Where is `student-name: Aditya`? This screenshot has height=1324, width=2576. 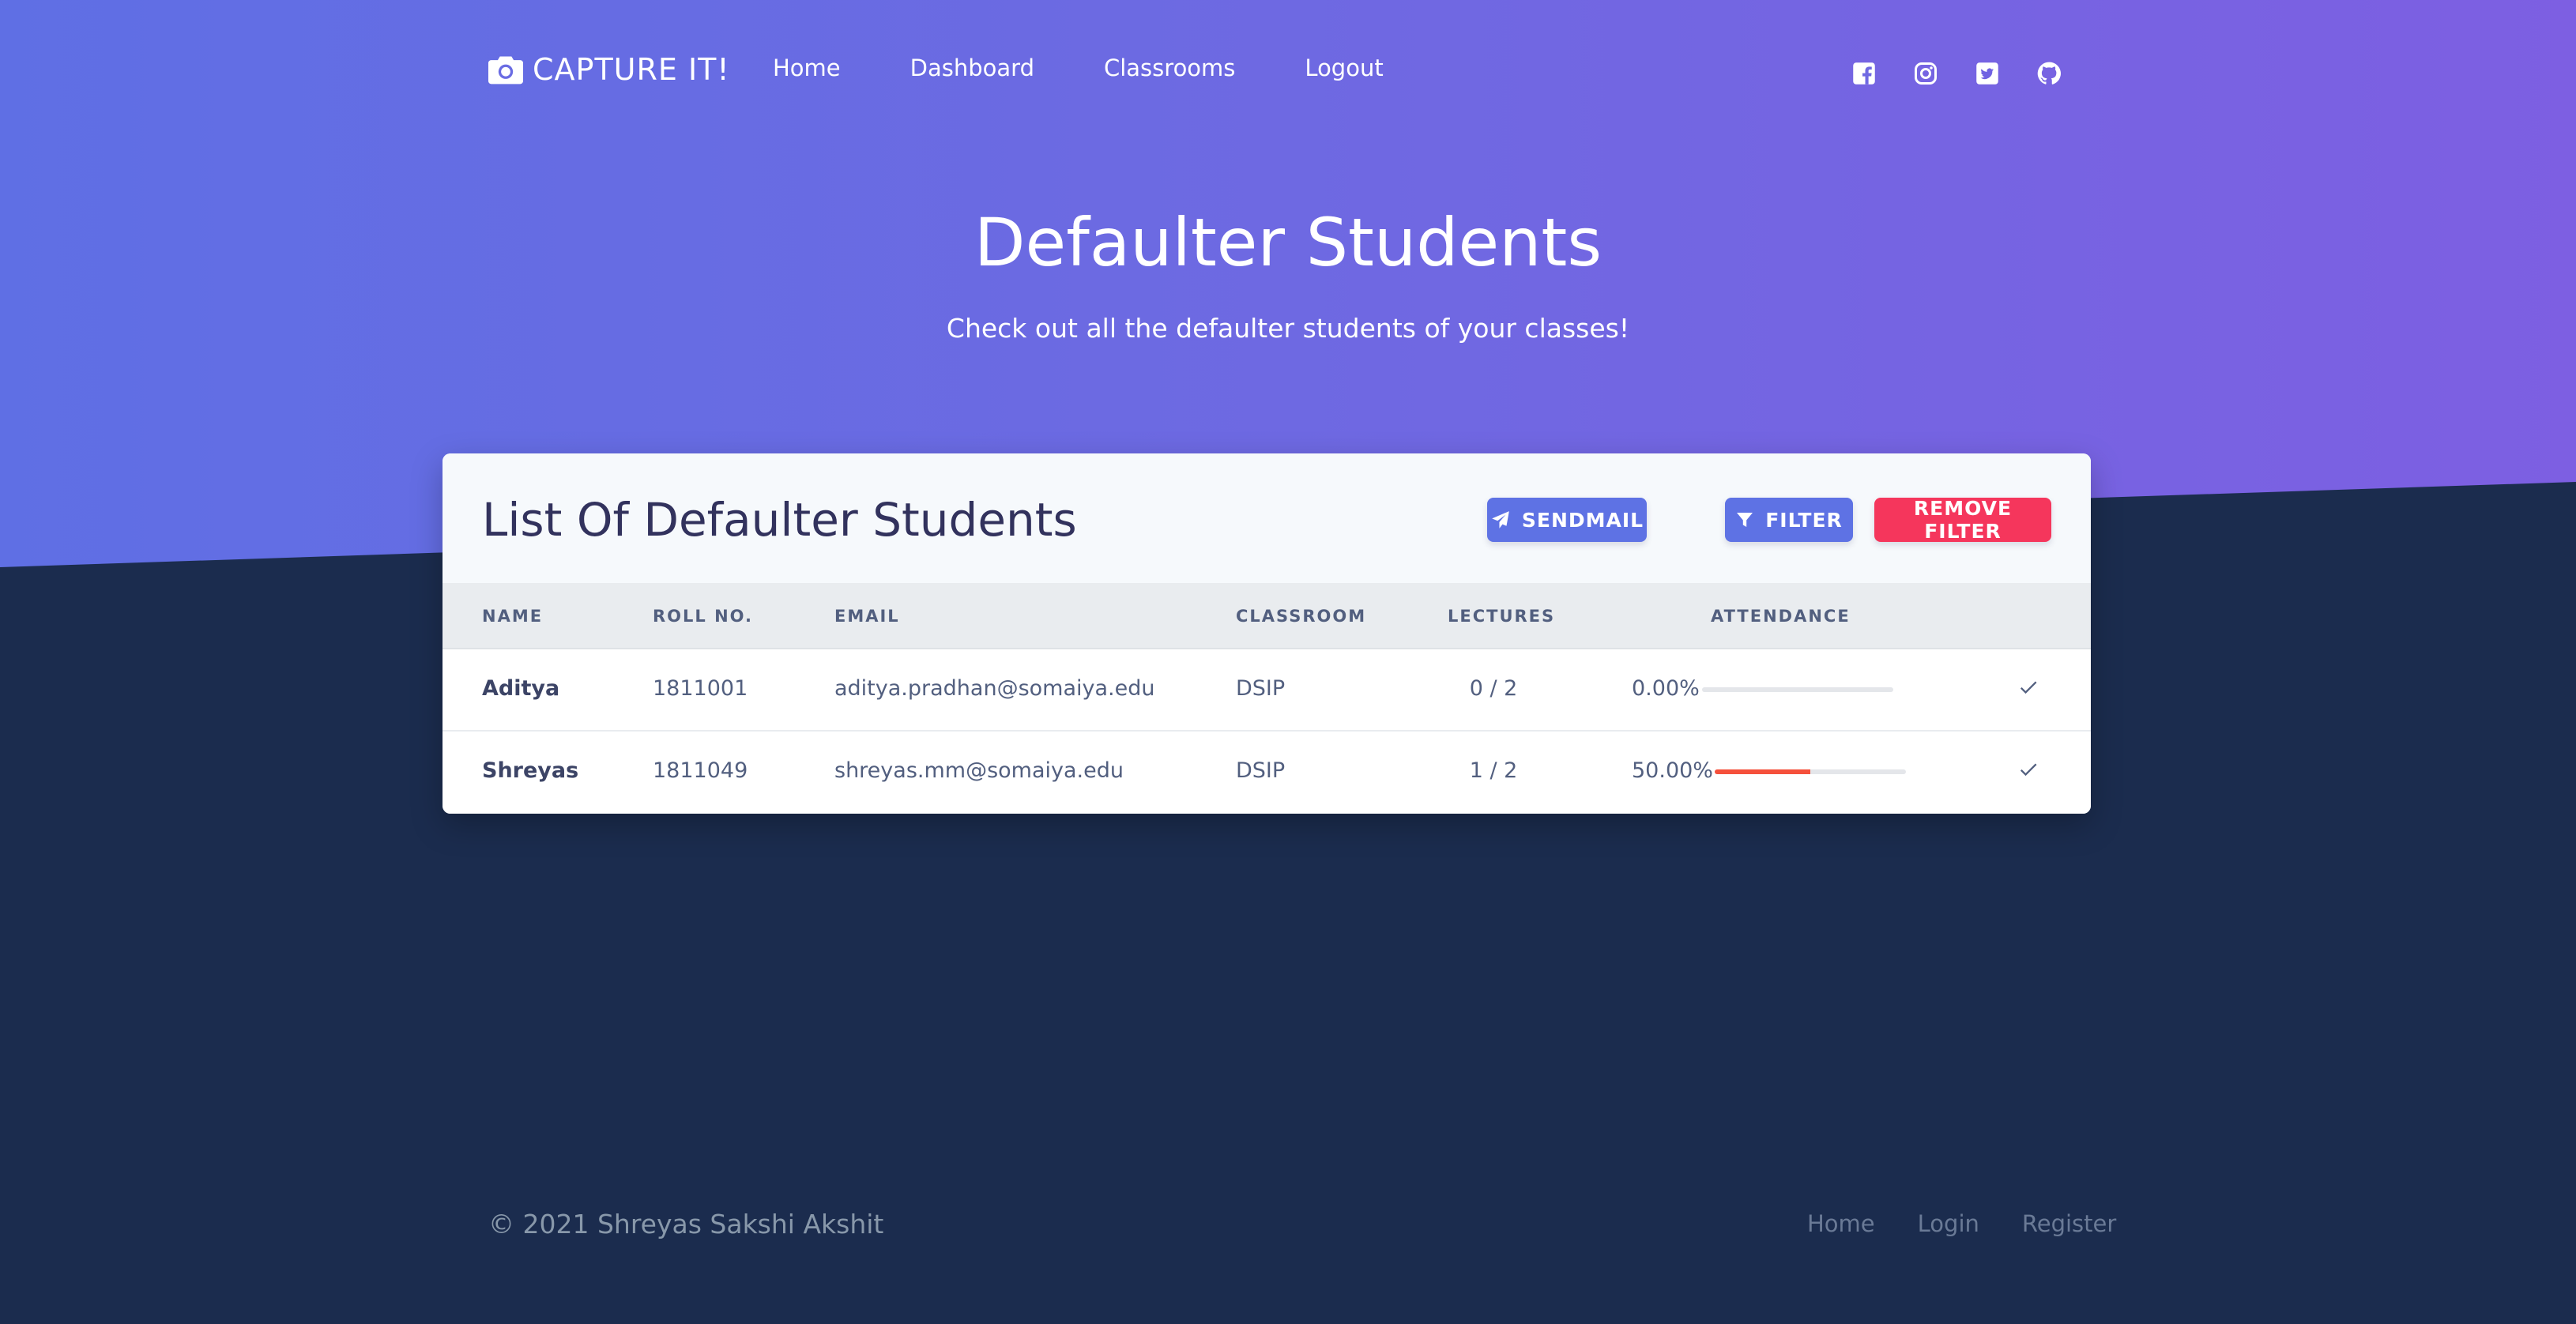
student-name: Aditya is located at coordinates (521, 688).